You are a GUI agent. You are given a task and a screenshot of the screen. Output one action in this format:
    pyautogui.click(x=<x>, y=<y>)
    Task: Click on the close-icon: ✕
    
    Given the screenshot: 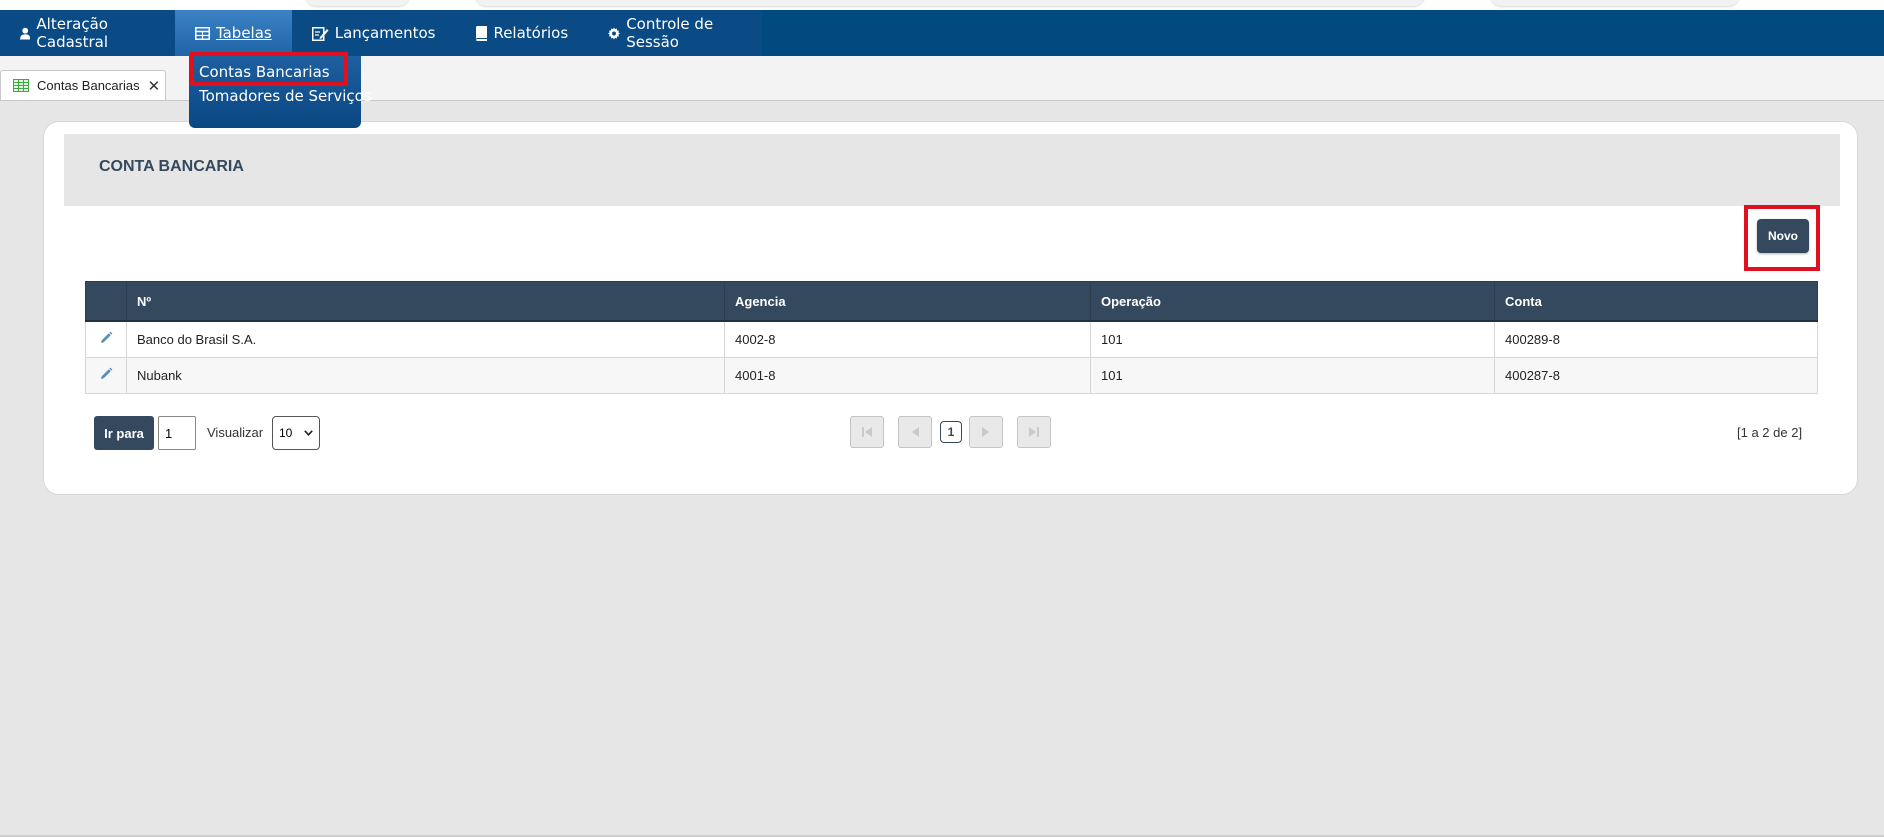 What is the action you would take?
    pyautogui.click(x=154, y=86)
    